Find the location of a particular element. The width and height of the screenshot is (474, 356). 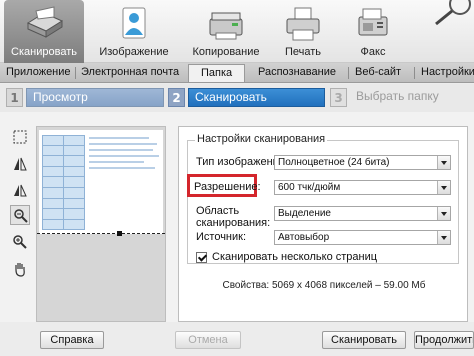

cancel-button: Отмена is located at coordinates (208, 340).